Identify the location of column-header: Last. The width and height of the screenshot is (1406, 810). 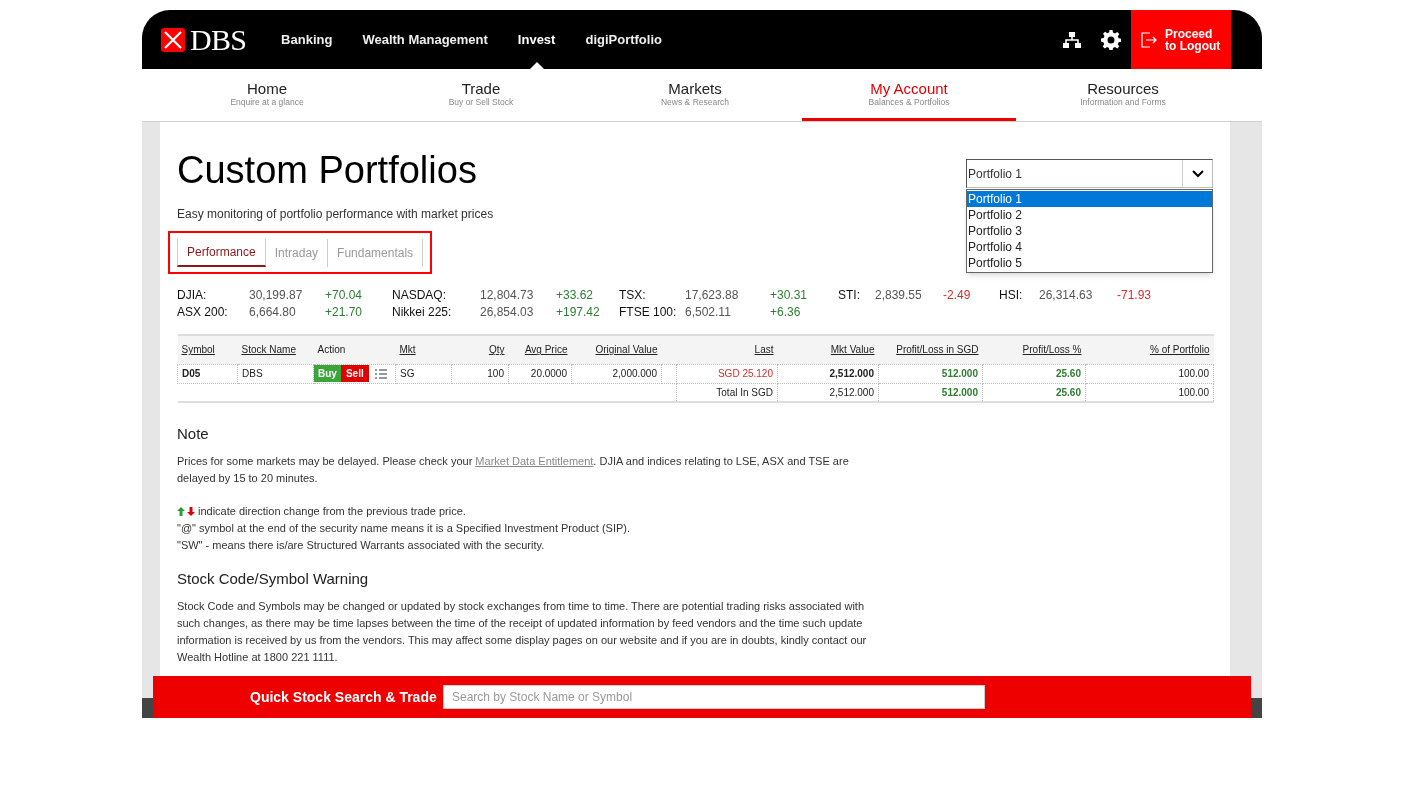
(764, 350).